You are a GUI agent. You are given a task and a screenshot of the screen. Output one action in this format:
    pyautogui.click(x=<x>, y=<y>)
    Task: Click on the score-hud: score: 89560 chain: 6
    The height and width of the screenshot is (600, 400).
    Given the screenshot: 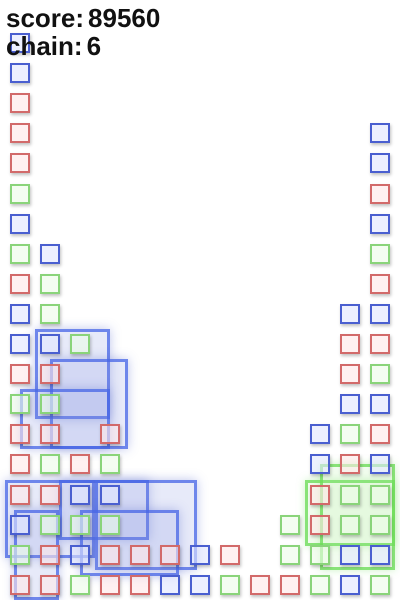 What is the action you would take?
    pyautogui.click(x=83, y=32)
    